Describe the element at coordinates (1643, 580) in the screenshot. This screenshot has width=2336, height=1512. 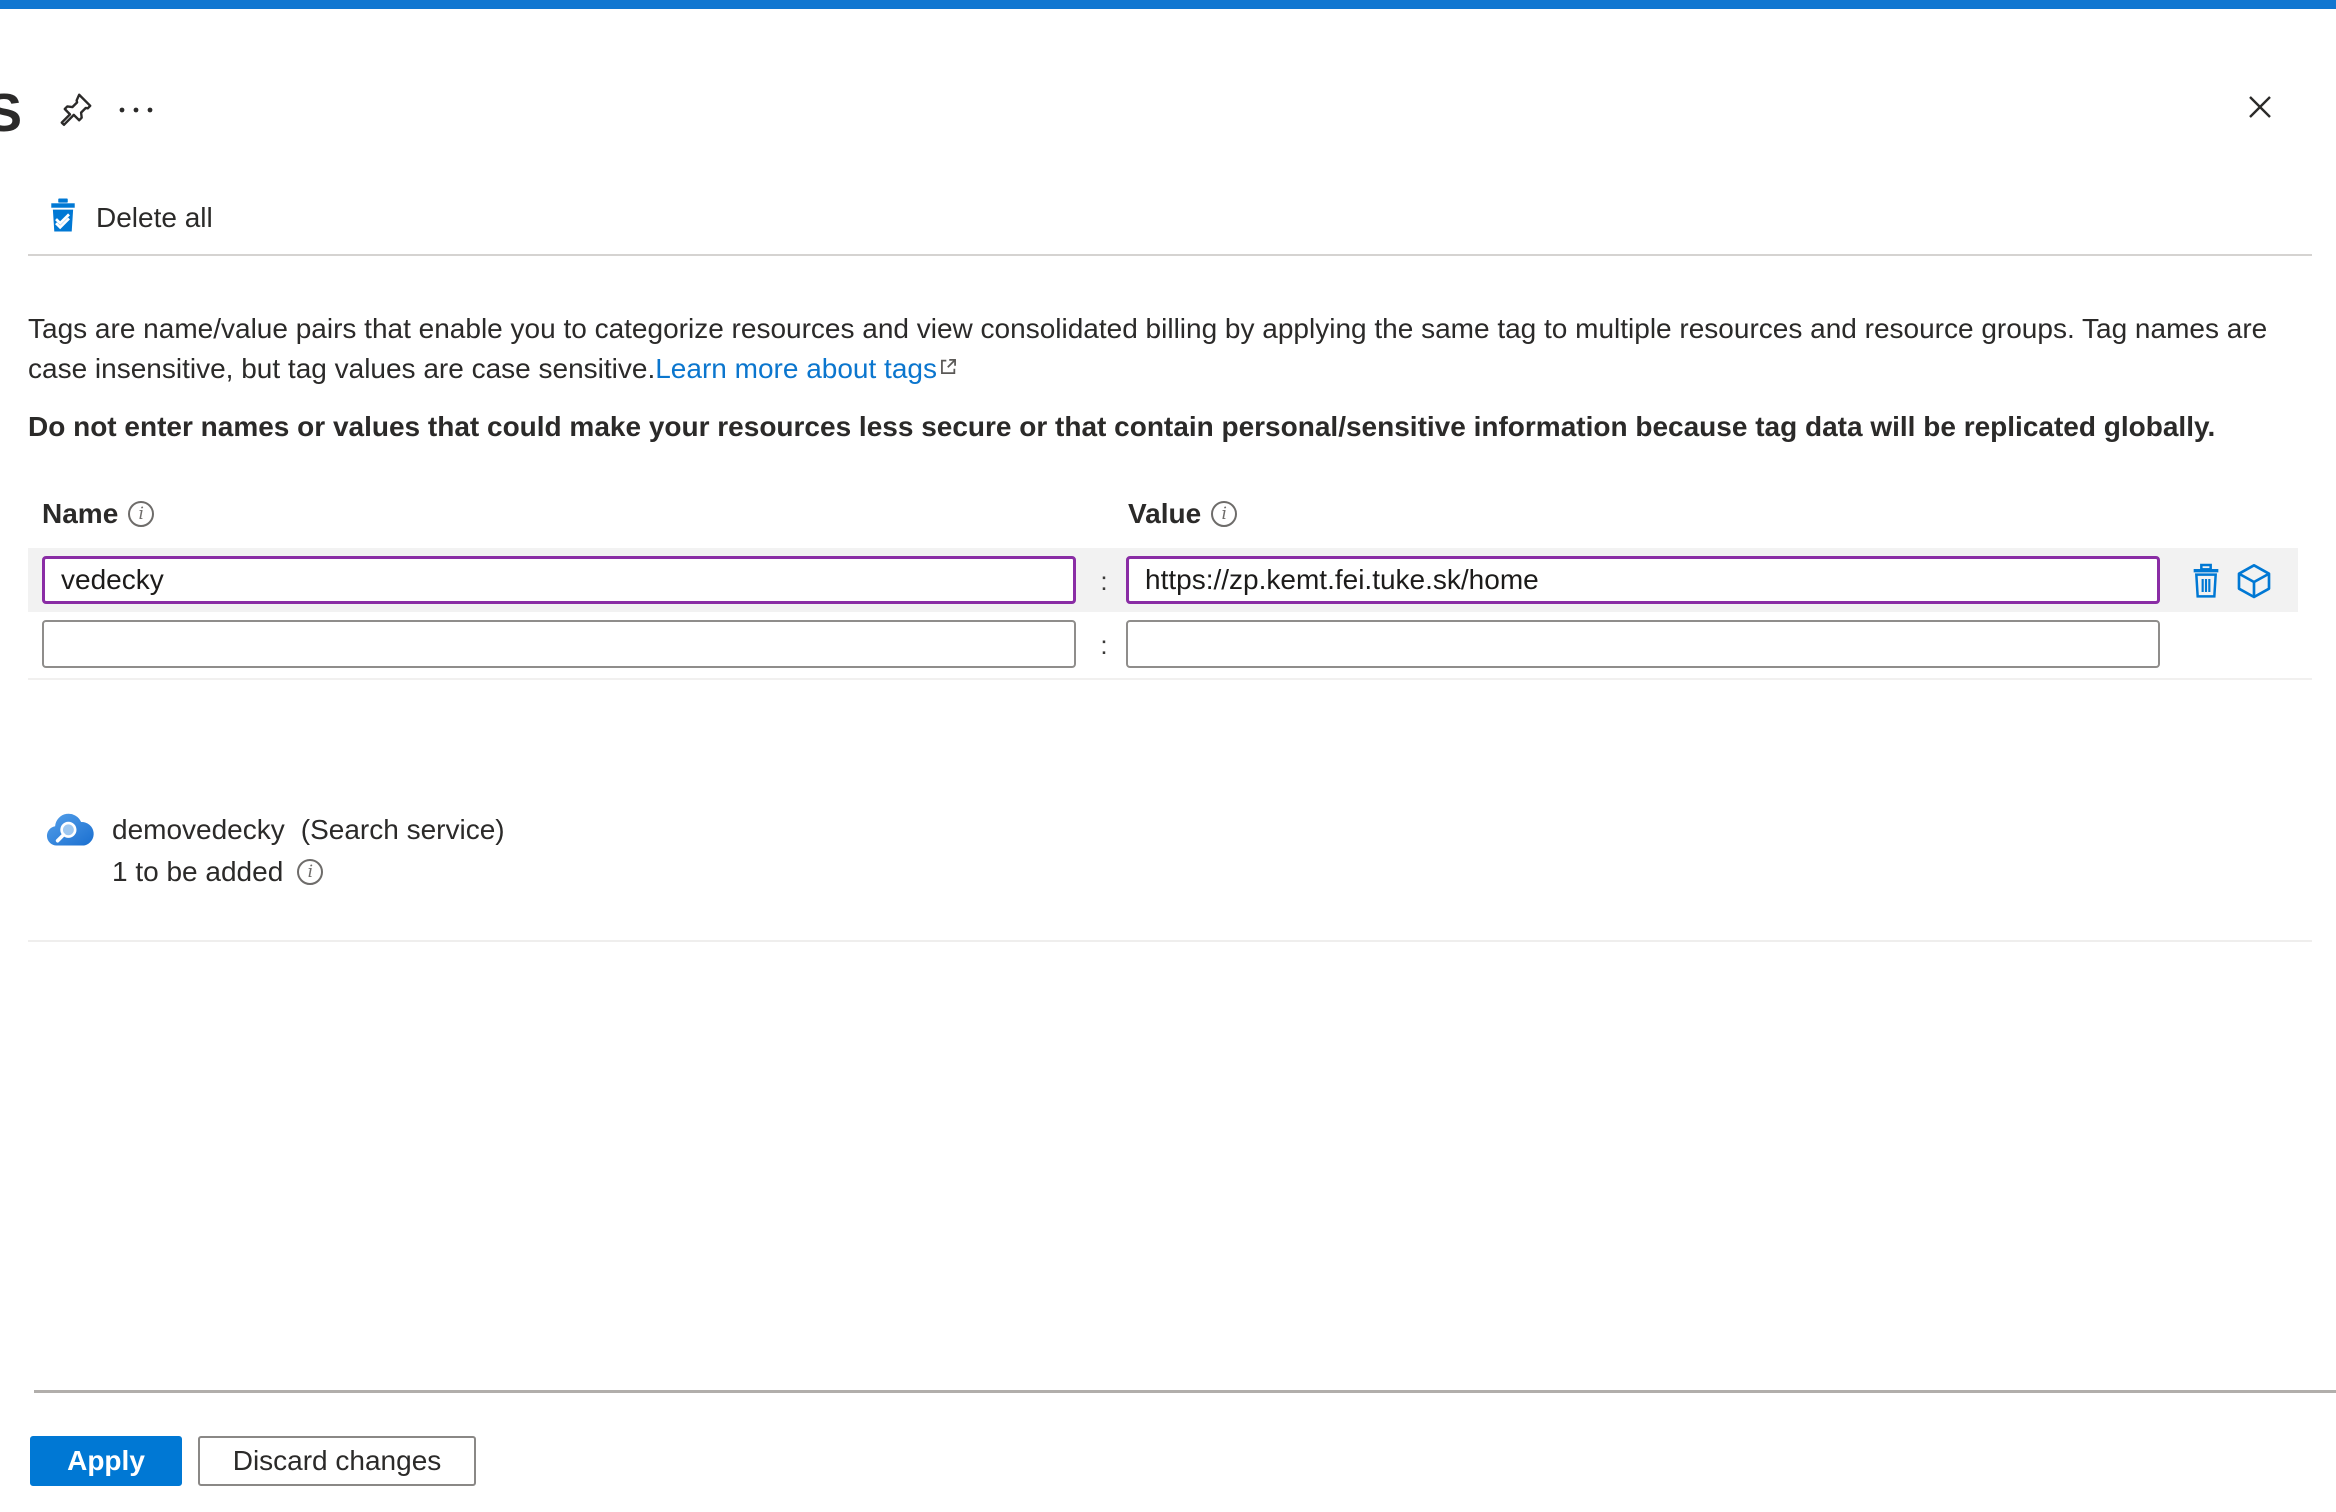
I see `tag-value-input-row1` at that location.